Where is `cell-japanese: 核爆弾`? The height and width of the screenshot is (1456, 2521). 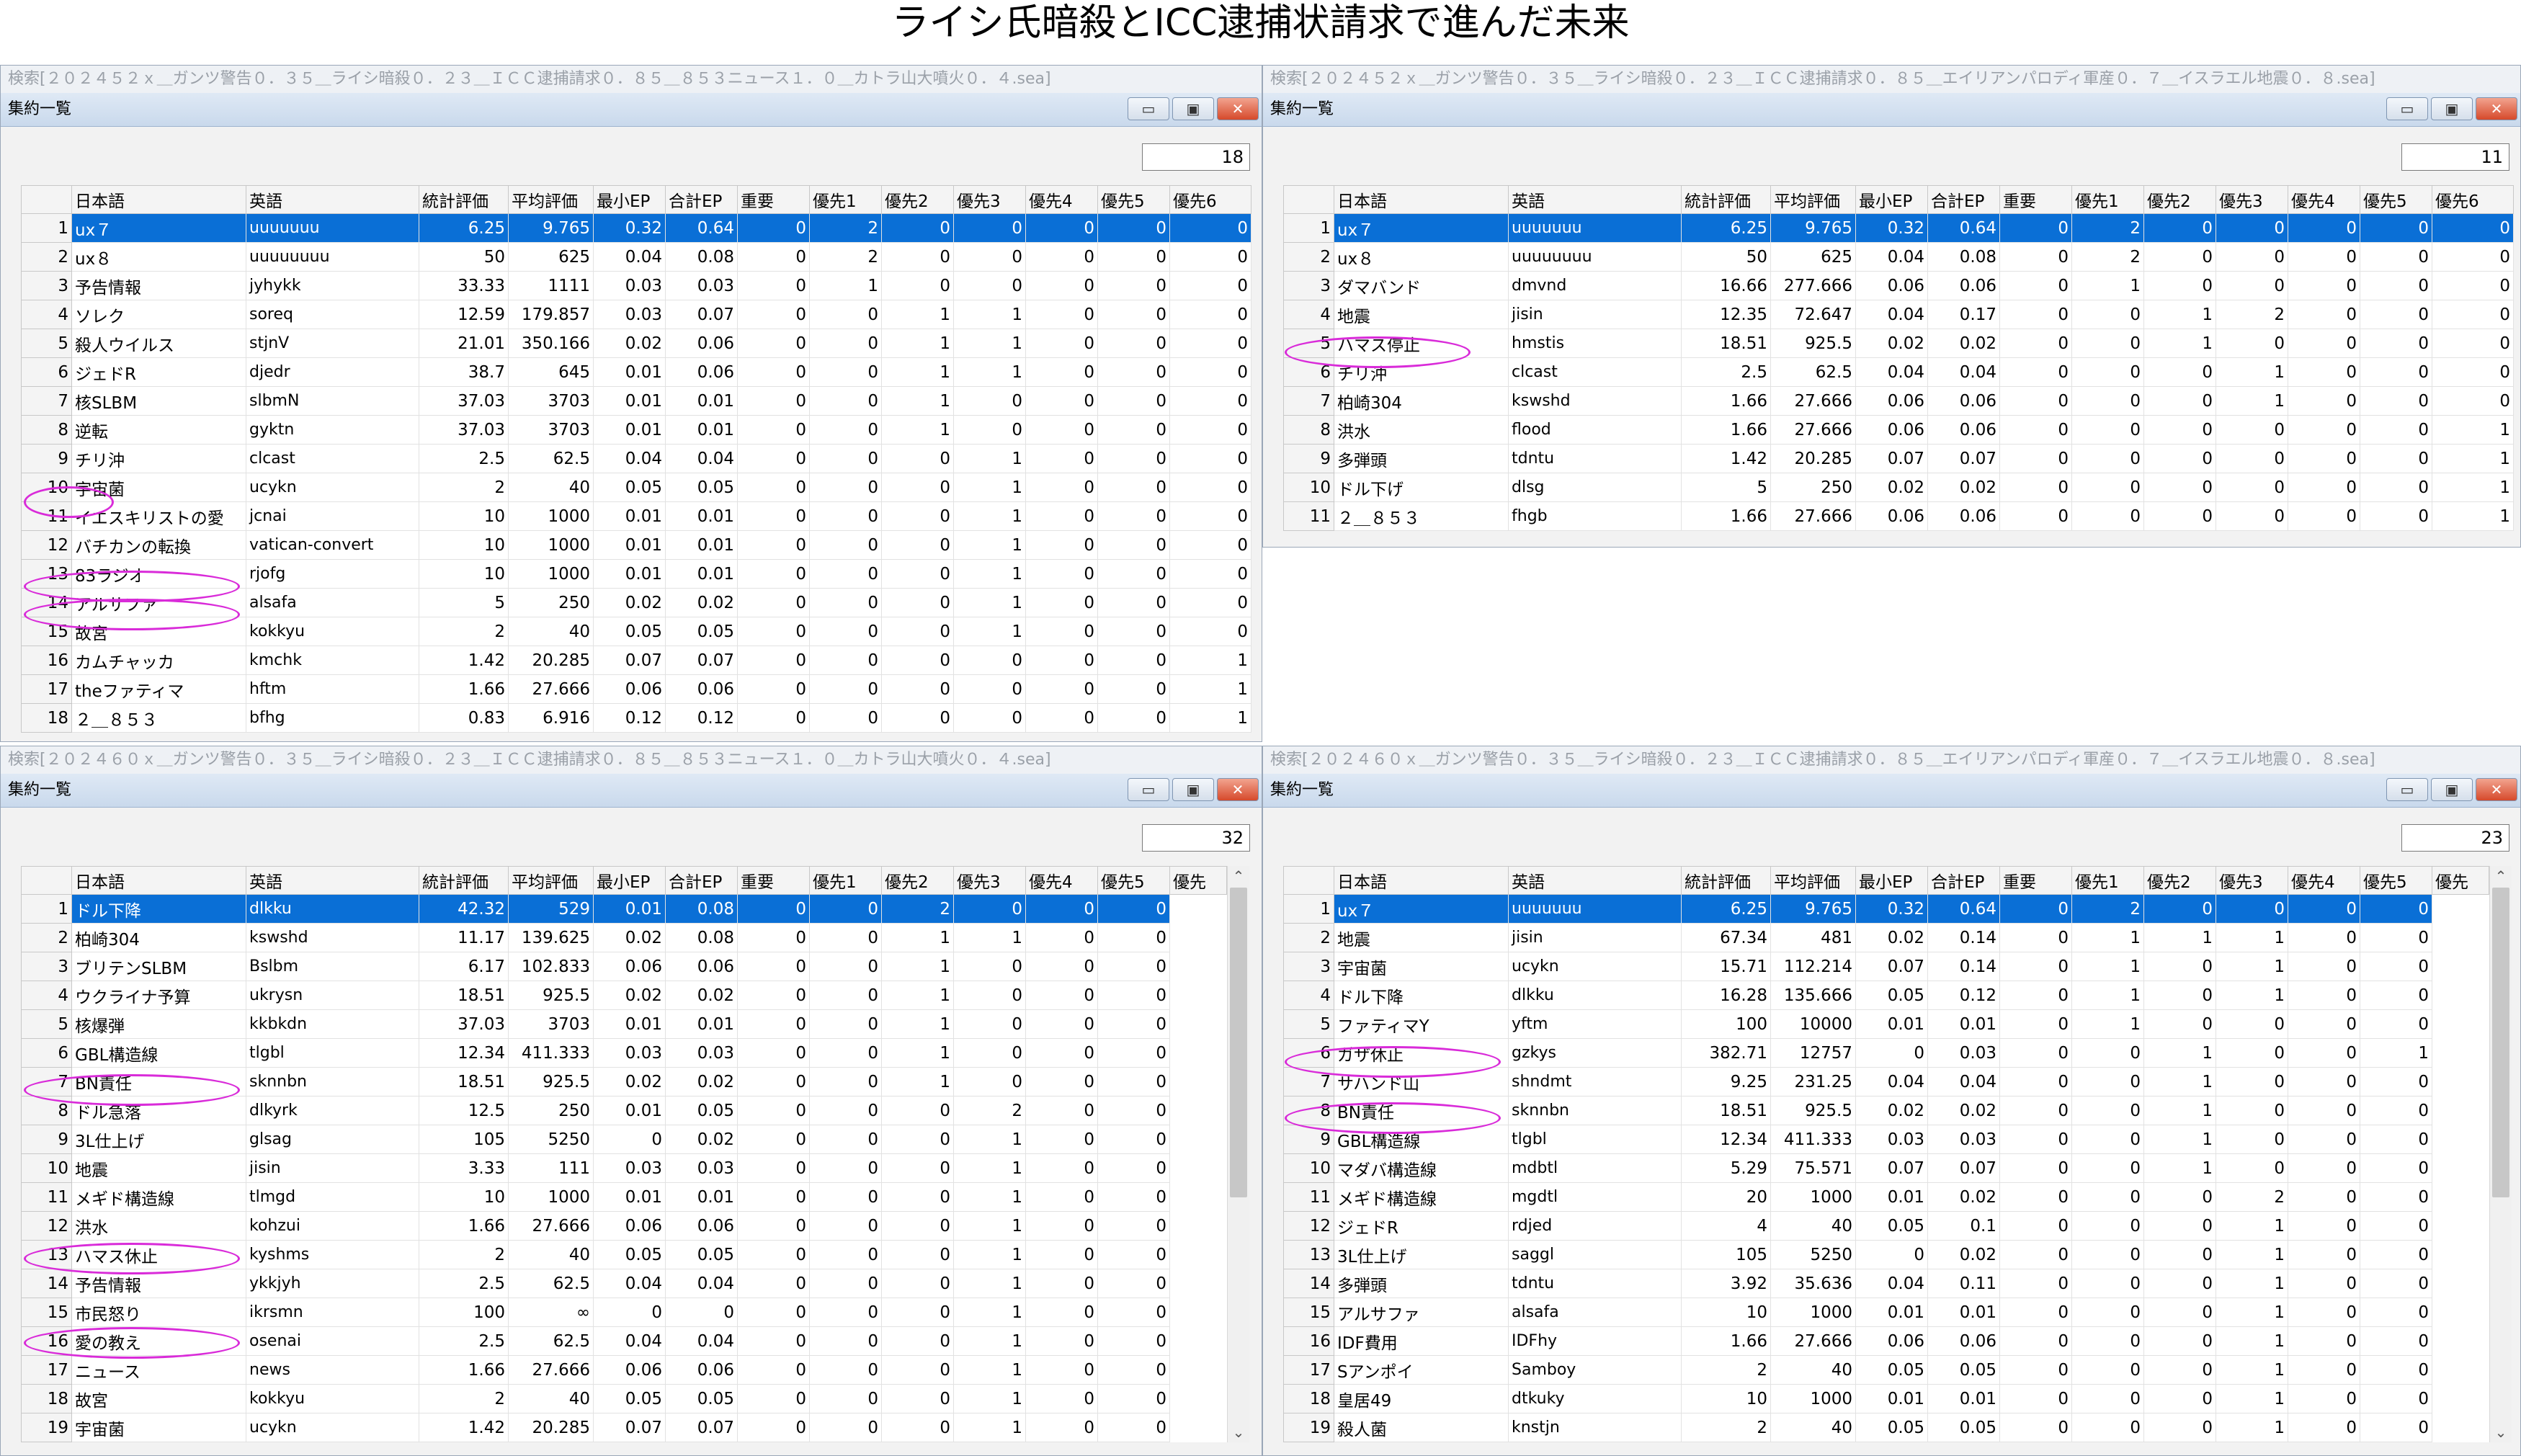
cell-japanese: 核爆弾 is located at coordinates (158, 1024).